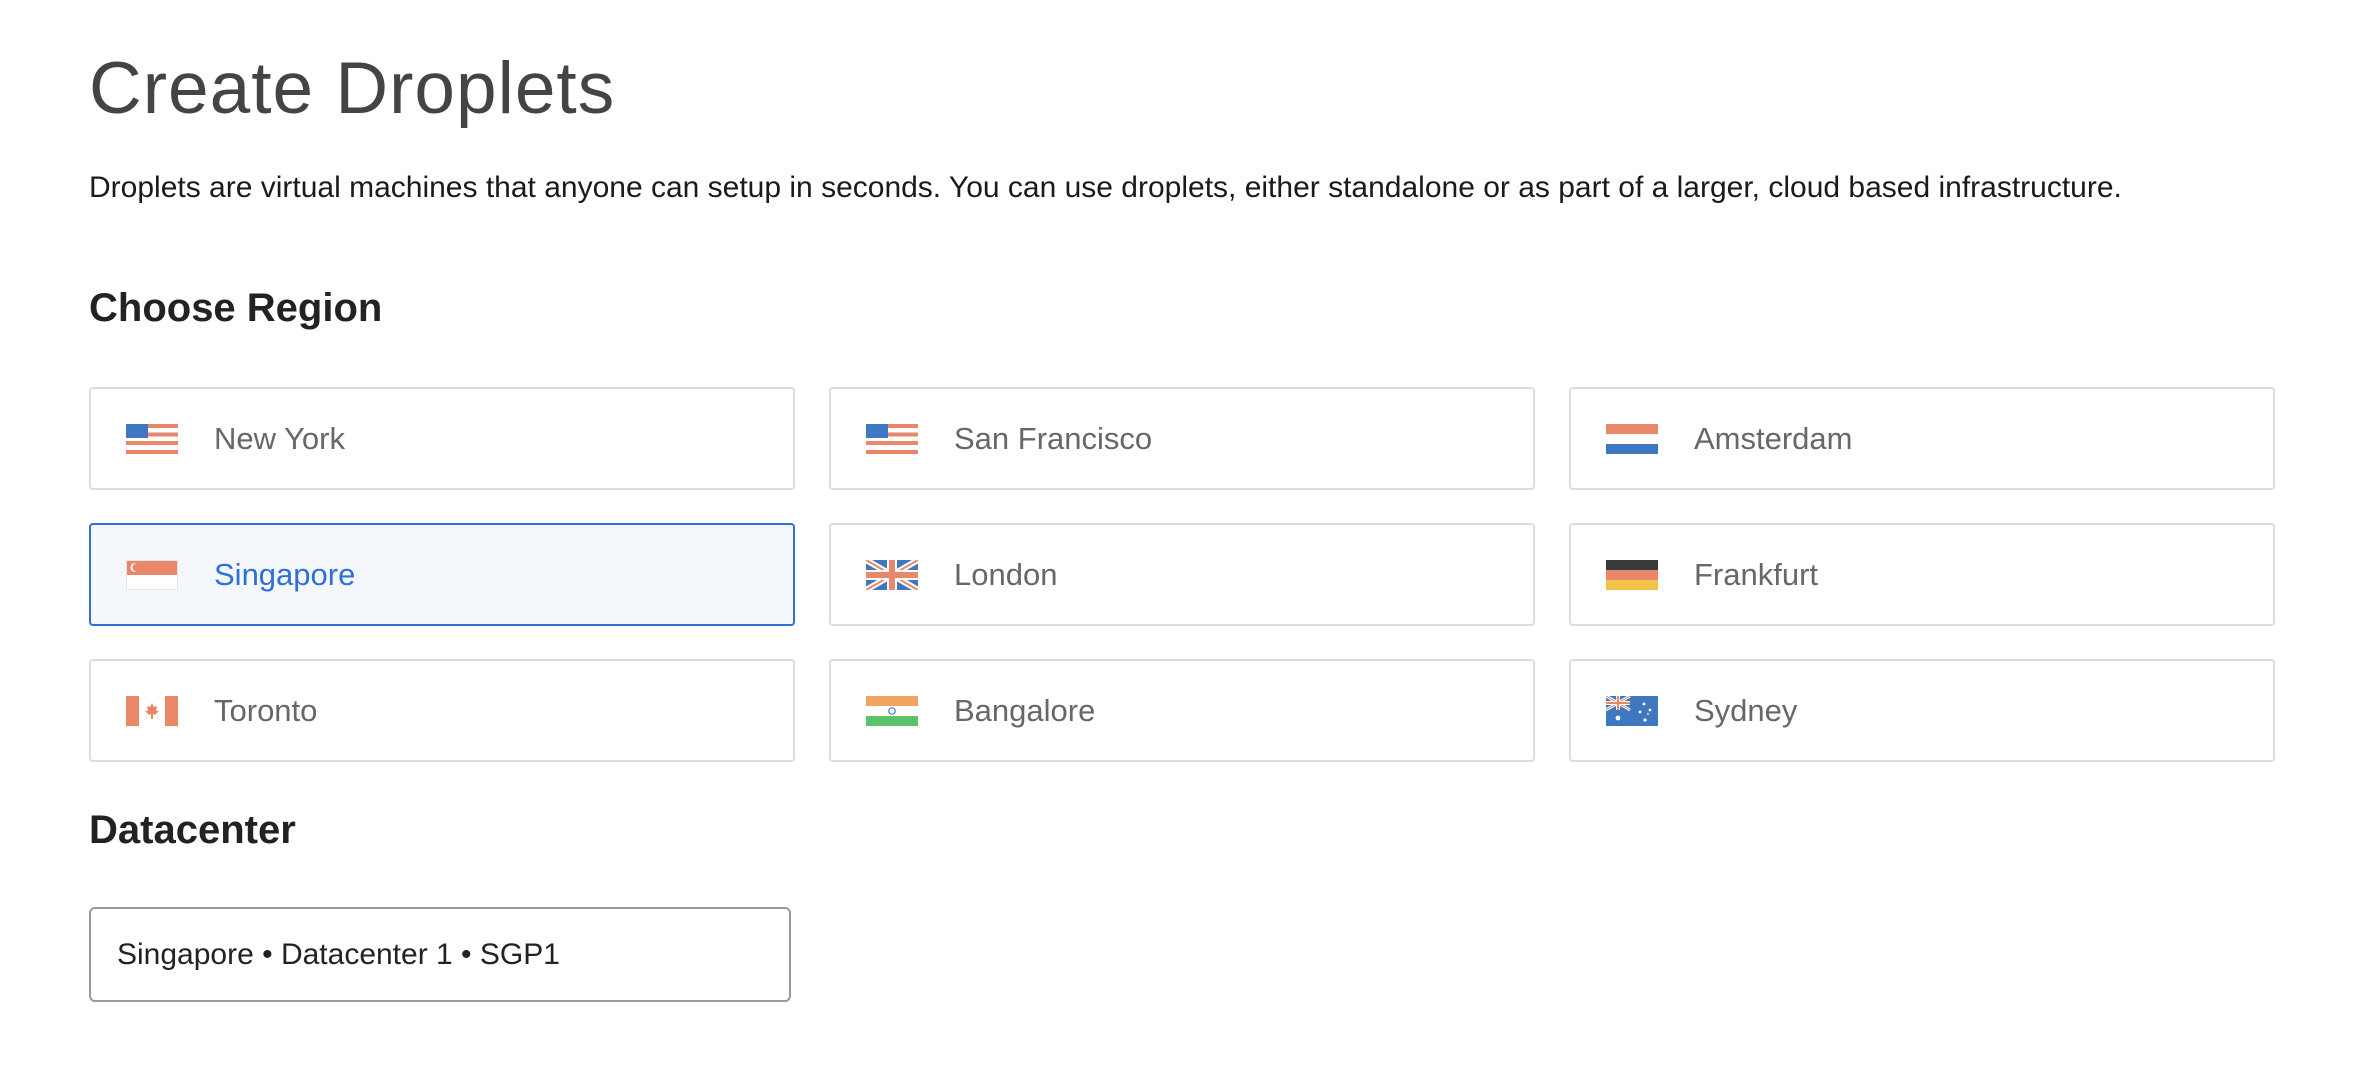 This screenshot has height=1086, width=2364. What do you see at coordinates (442, 438) in the screenshot?
I see `region-option-new-york: New York` at bounding box center [442, 438].